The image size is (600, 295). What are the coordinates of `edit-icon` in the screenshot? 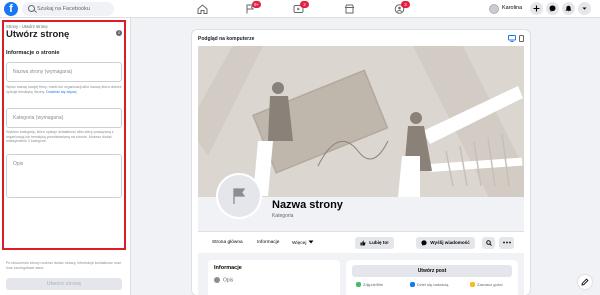 It's located at (585, 282).